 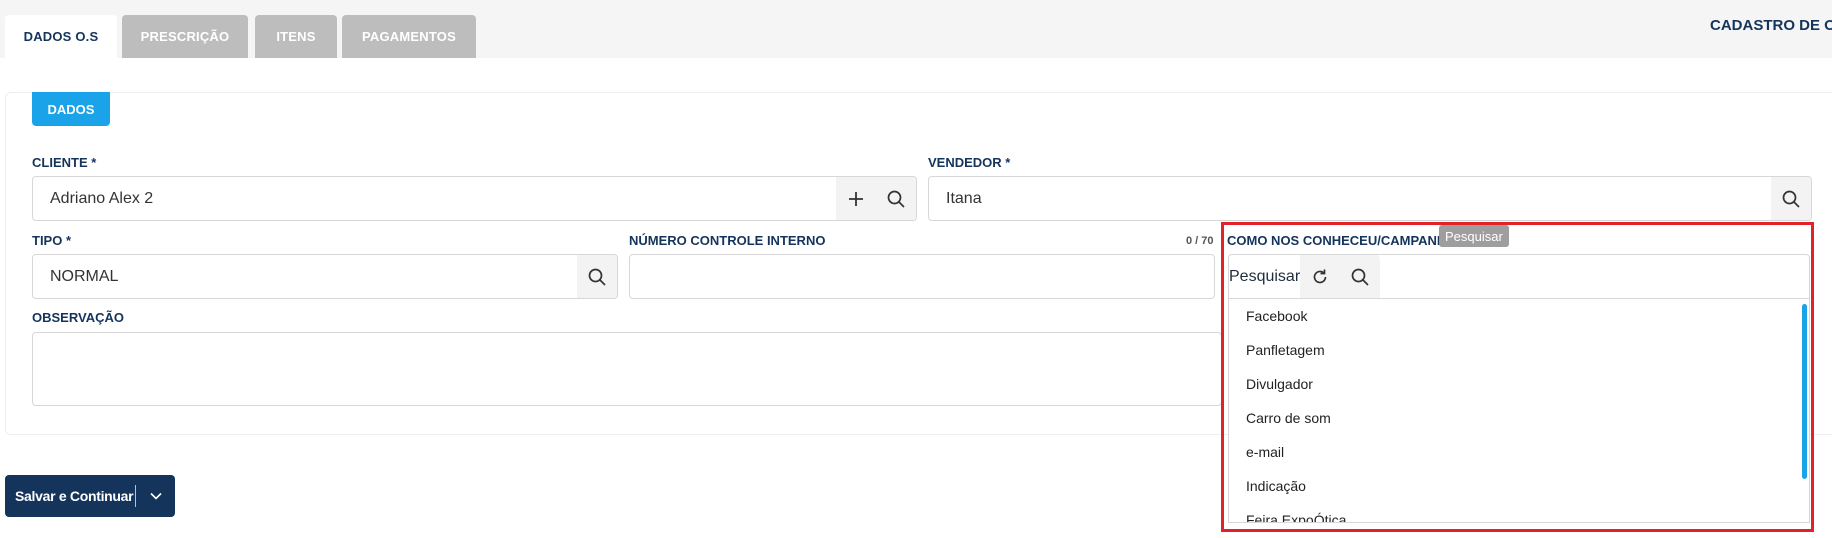 I want to click on cliente-field: Adriano Alex 2, so click(x=474, y=198).